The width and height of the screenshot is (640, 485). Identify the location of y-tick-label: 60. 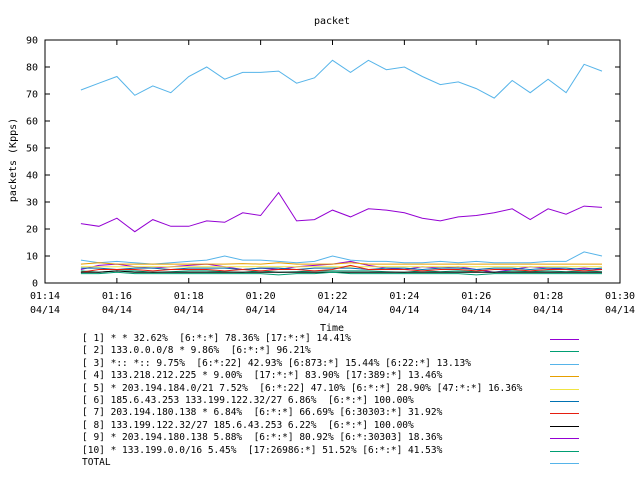
(32, 122).